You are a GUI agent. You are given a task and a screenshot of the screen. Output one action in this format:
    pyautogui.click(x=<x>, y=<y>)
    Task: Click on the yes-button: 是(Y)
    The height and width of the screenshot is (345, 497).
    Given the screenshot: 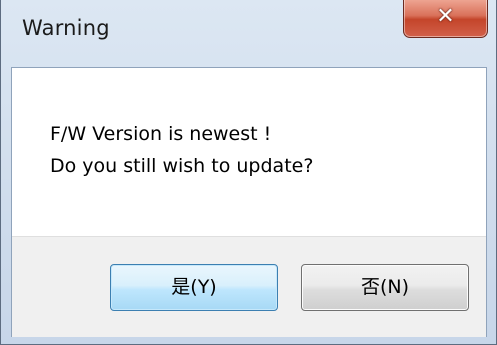 What is the action you would take?
    pyautogui.click(x=194, y=287)
    